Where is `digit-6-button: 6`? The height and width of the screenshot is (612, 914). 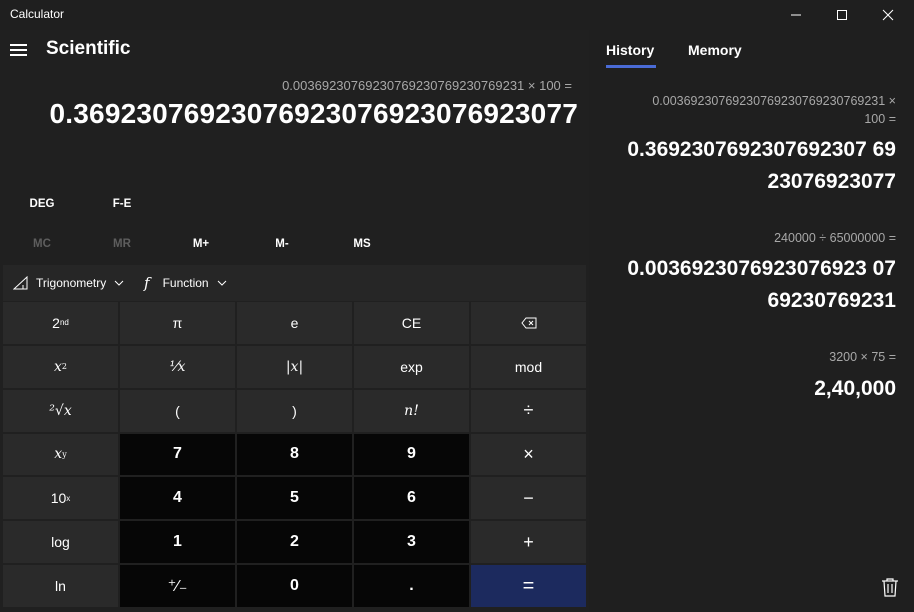
digit-6-button: 6 is located at coordinates (411, 498).